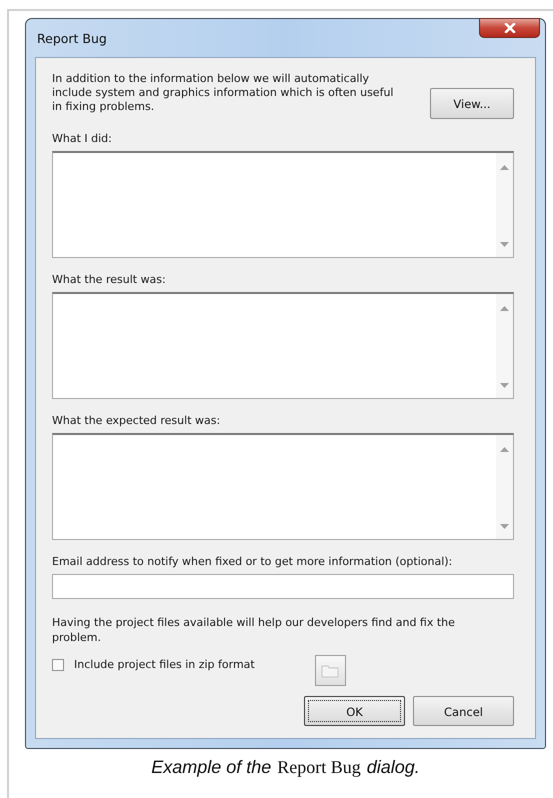 The height and width of the screenshot is (798, 553). Describe the element at coordinates (283, 586) in the screenshot. I see `input-field` at that location.